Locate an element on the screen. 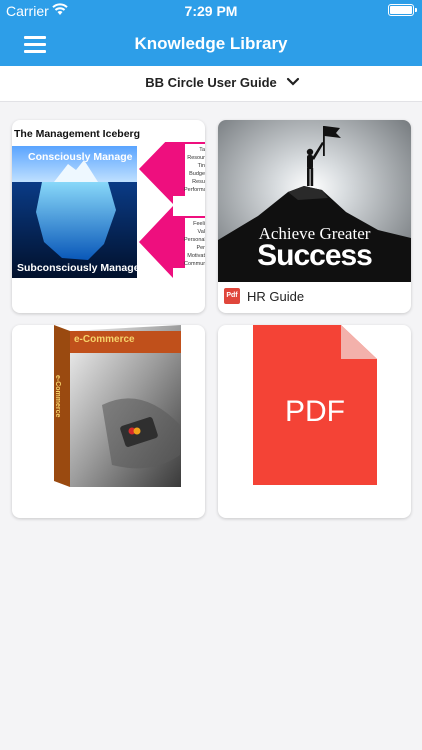  box-label: e-Commerce is located at coordinates (104, 339).